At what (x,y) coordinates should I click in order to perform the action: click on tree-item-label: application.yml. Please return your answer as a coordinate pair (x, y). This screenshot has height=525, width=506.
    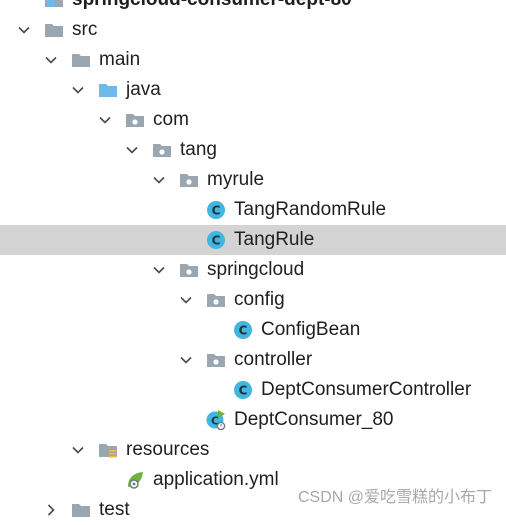
    Looking at the image, I should click on (216, 479).